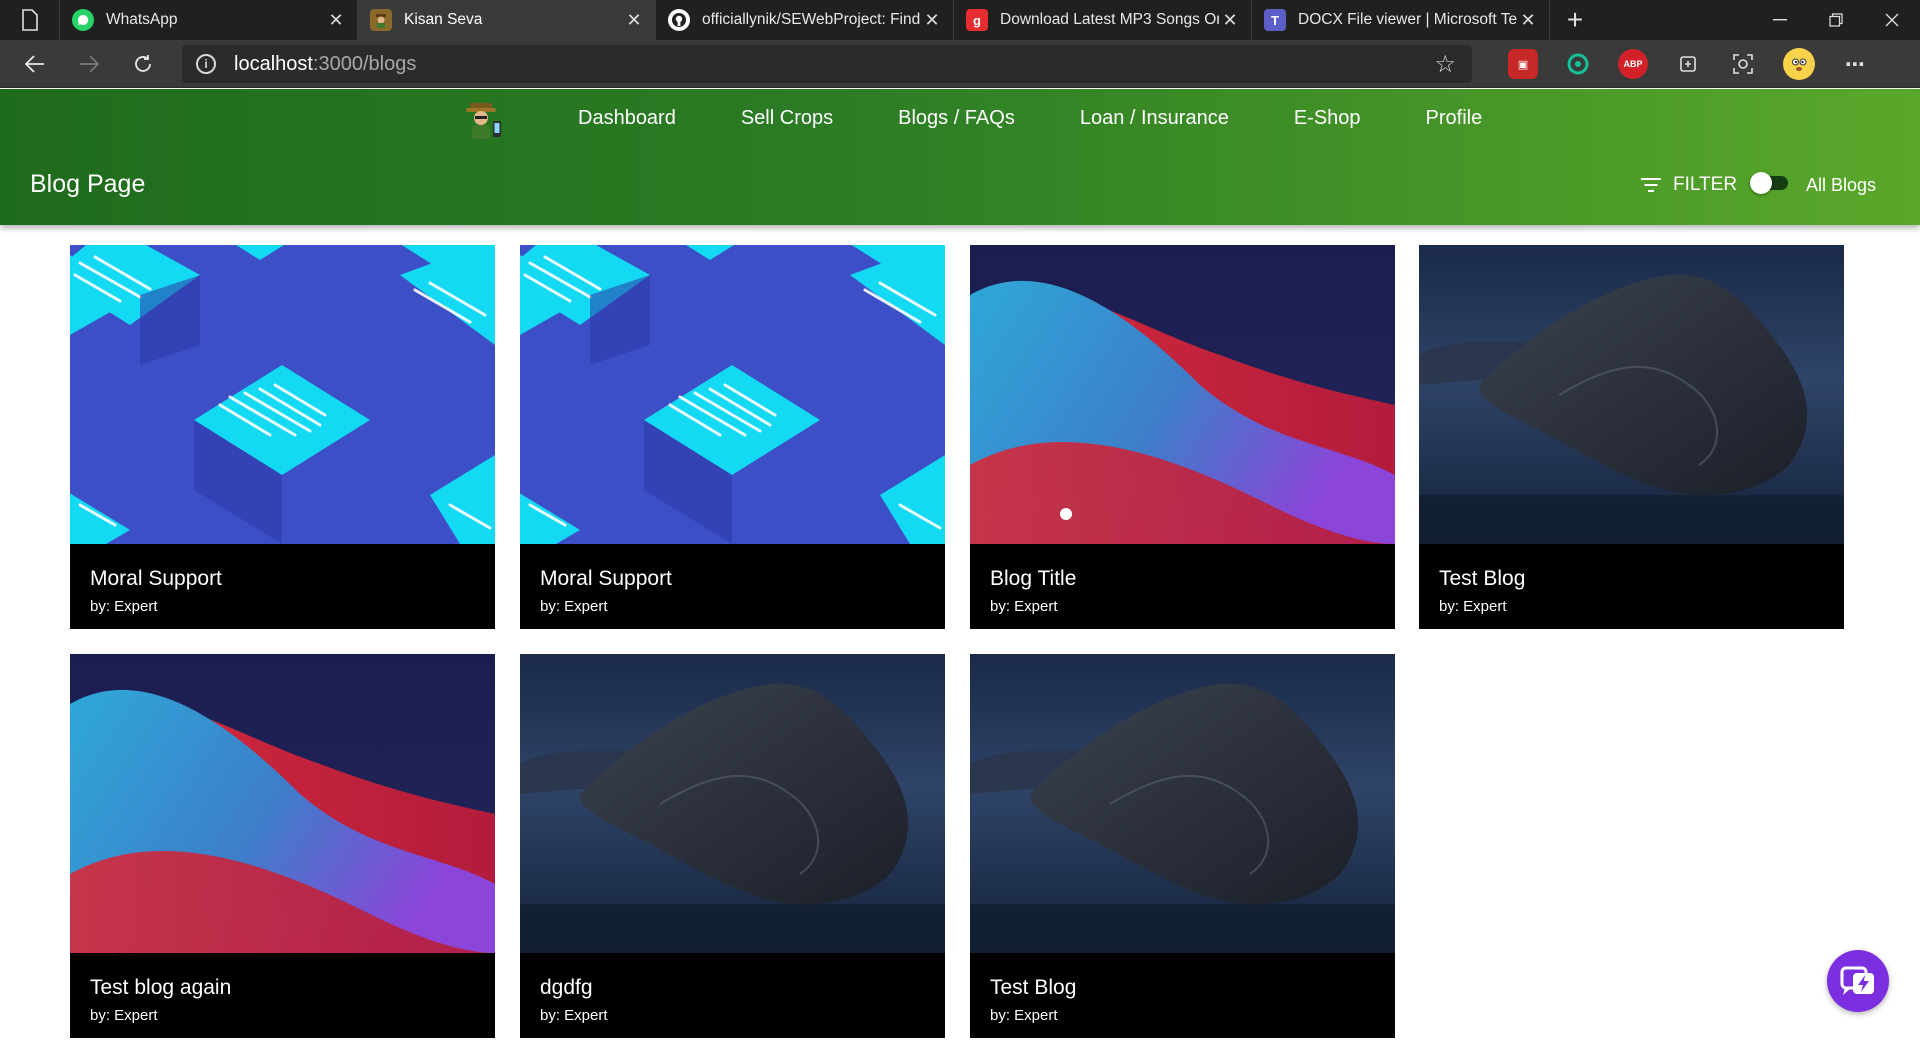  What do you see at coordinates (1407, 19) in the screenshot?
I see `tab-title: DOCX File viewer | Microsoft Tea` at bounding box center [1407, 19].